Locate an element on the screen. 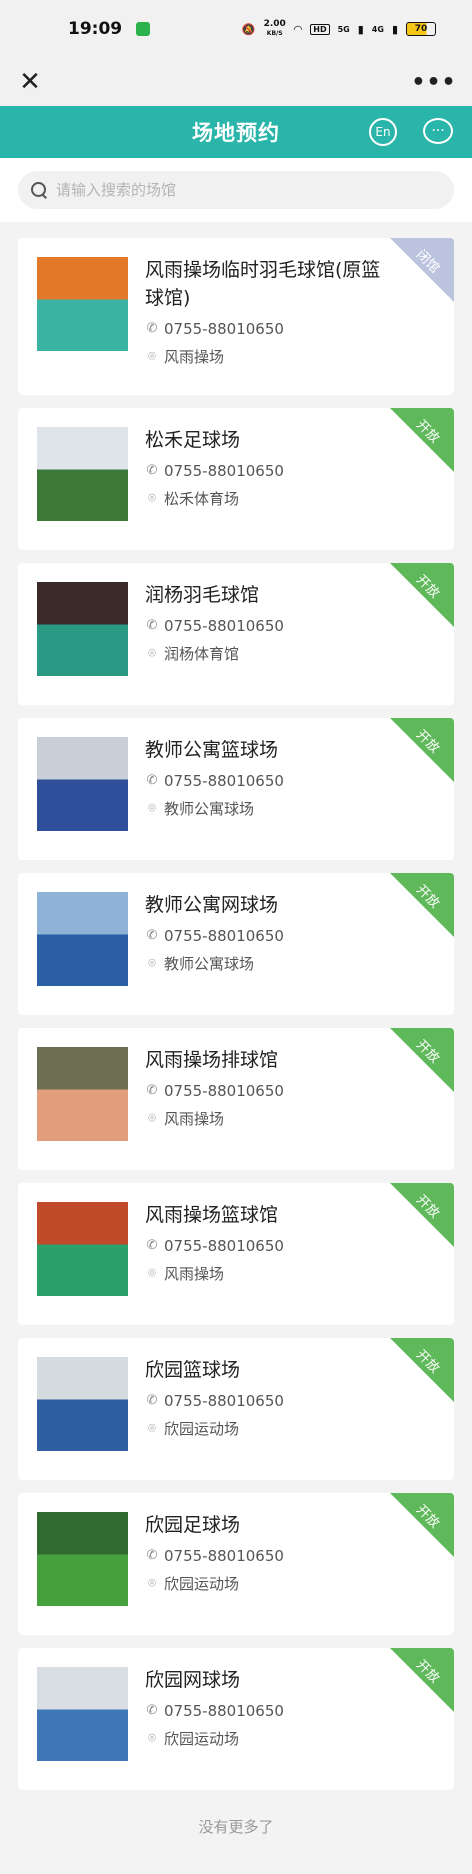  venue-name: 教师公寓网球场 is located at coordinates (212, 905).